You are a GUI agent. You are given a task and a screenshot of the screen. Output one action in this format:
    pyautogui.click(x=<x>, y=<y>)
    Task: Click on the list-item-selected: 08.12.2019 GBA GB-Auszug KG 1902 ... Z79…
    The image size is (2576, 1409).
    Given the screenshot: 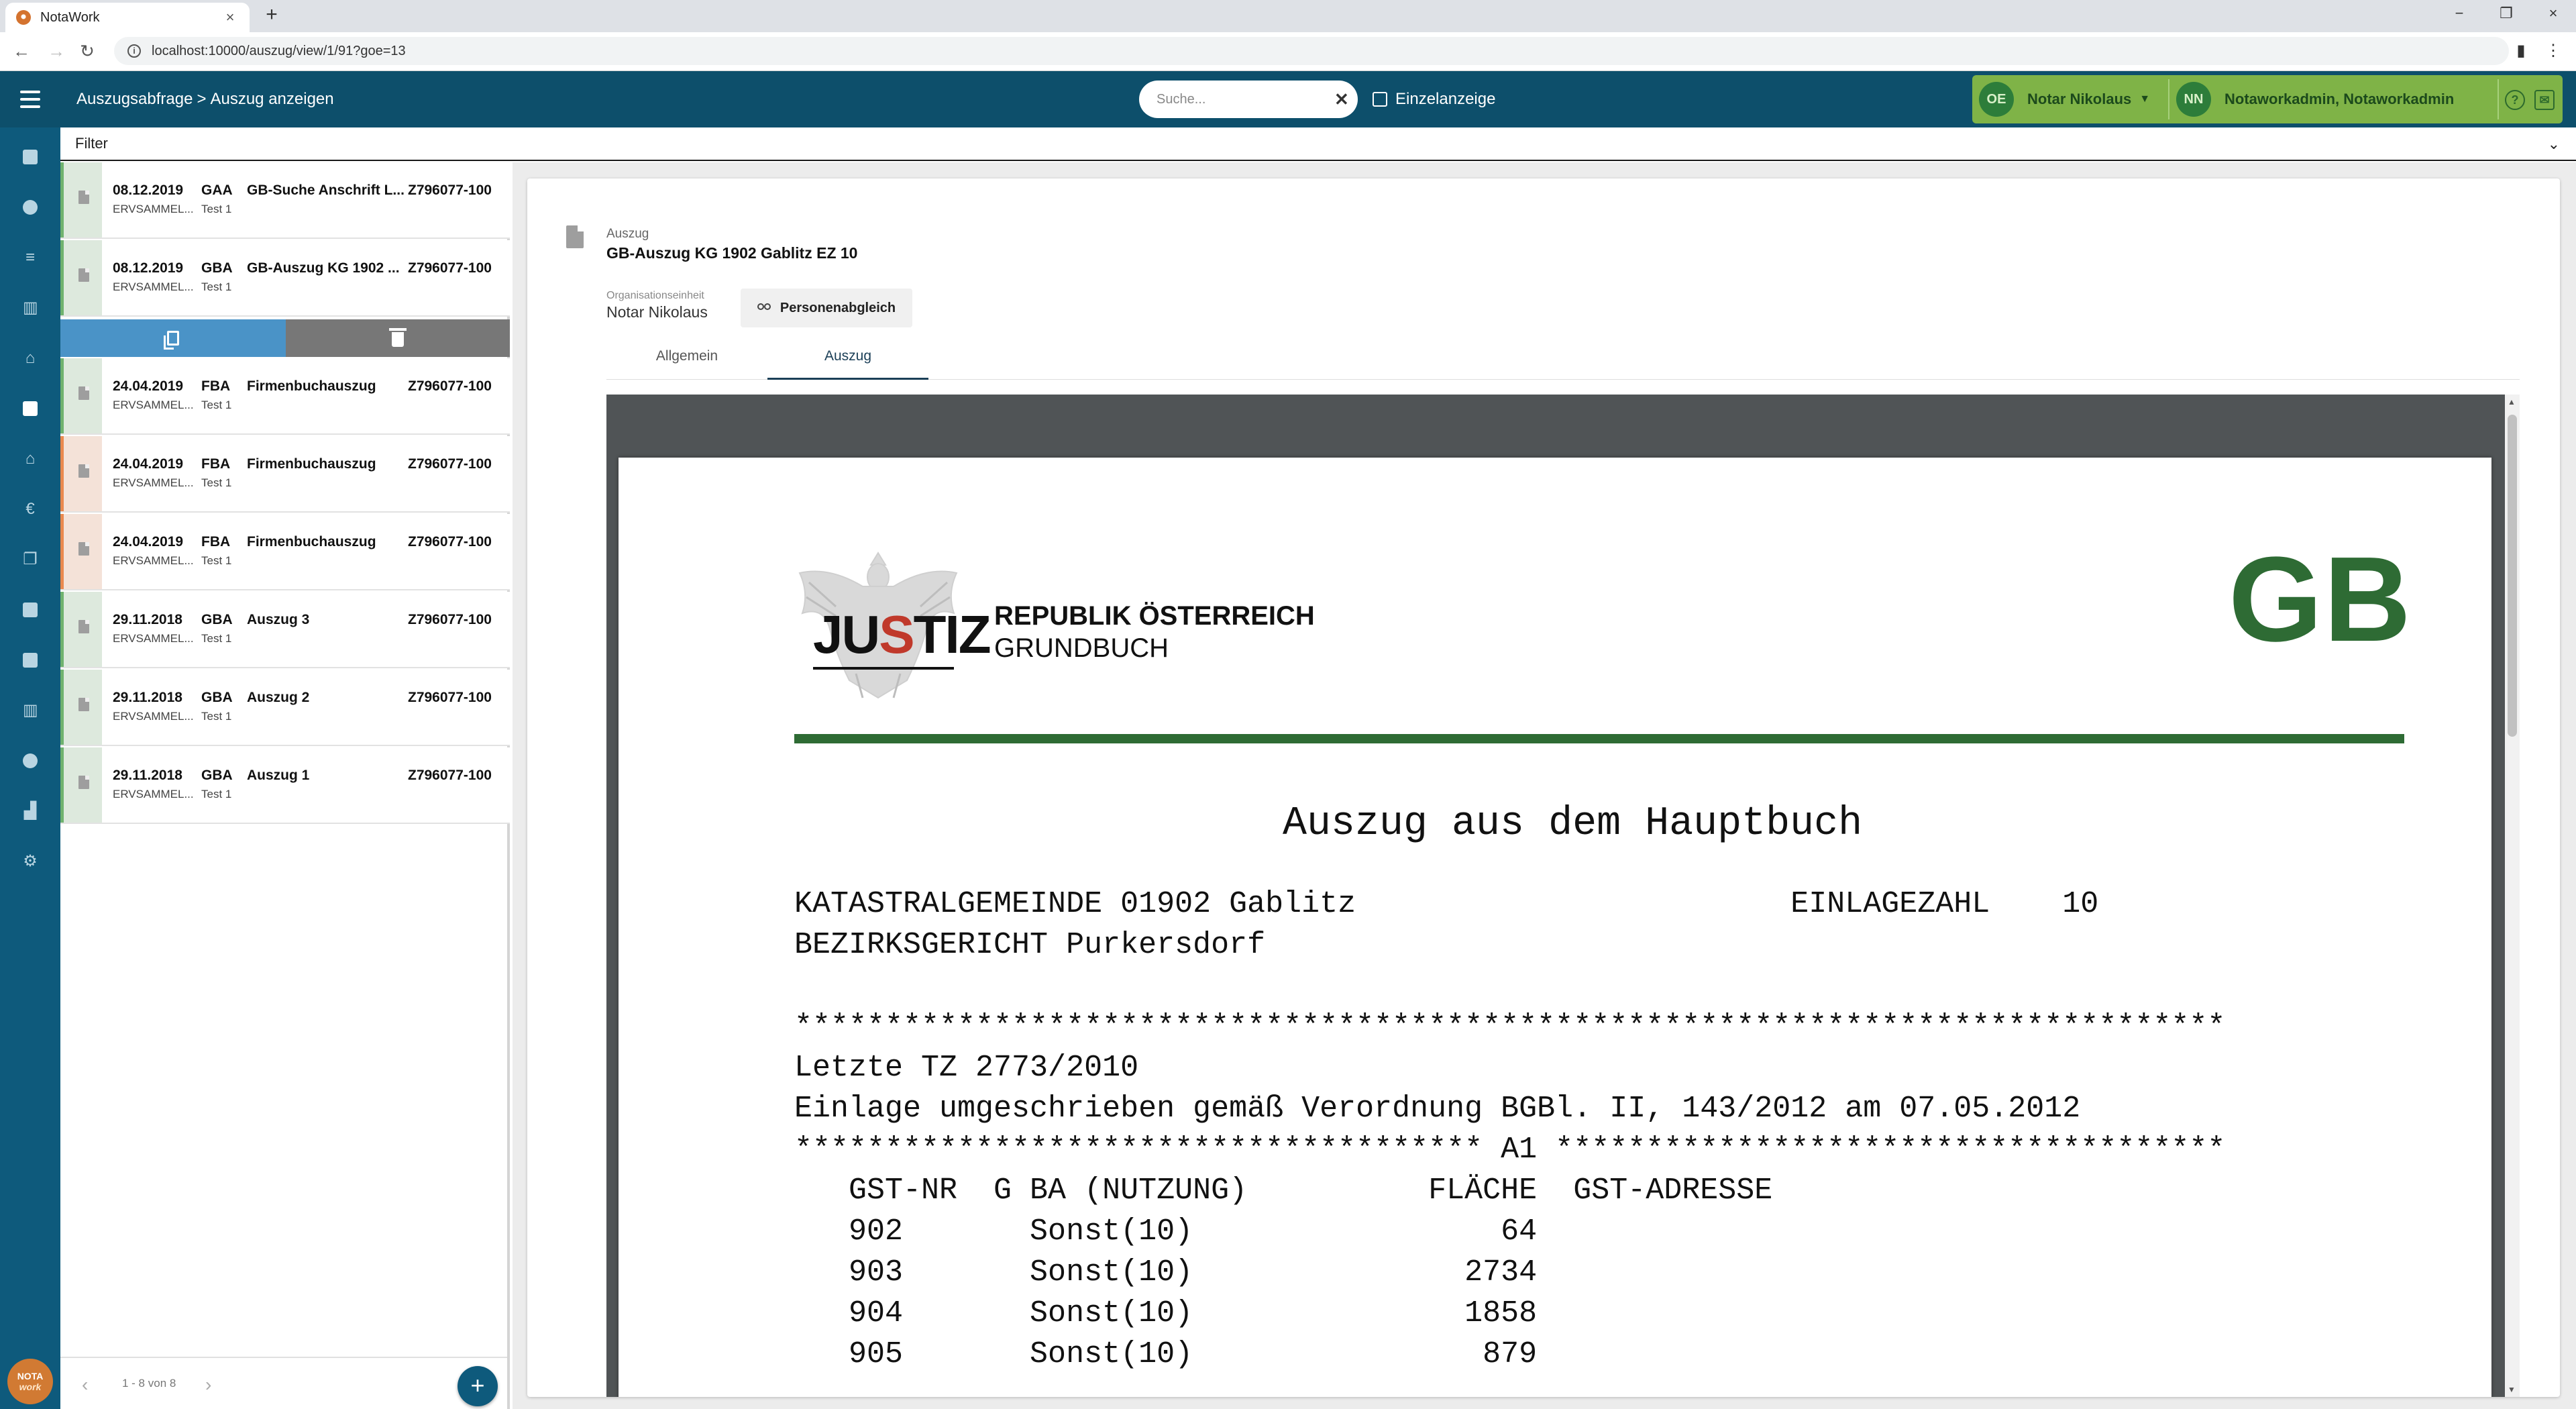 What is the action you would take?
    pyautogui.click(x=285, y=278)
    